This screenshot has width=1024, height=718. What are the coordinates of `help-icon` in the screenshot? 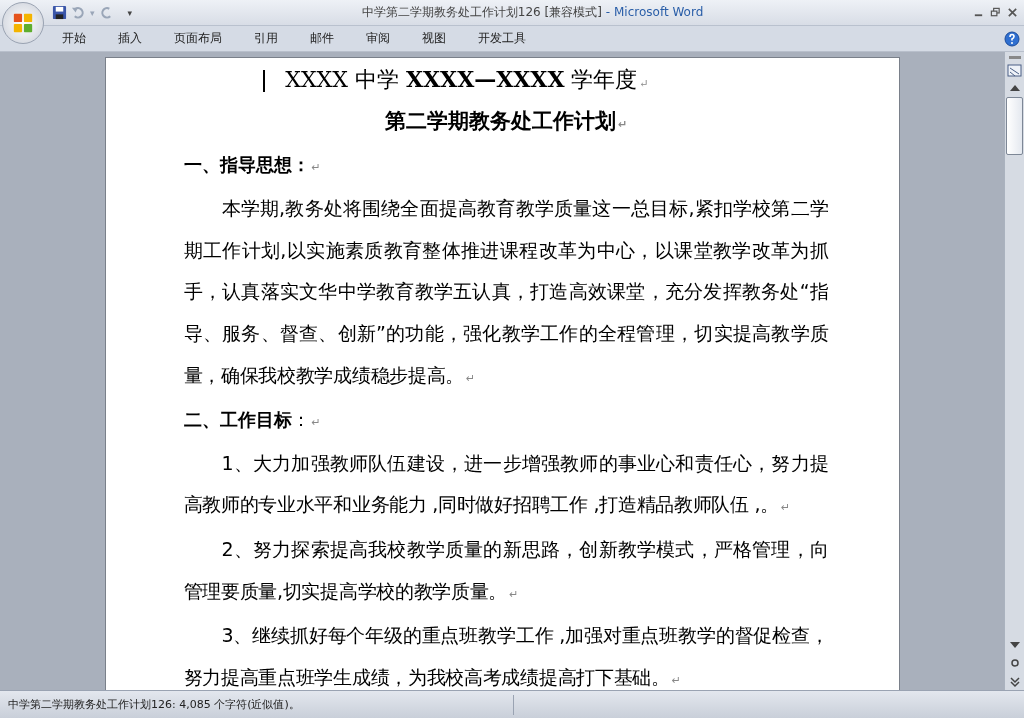 It's located at (1012, 38).